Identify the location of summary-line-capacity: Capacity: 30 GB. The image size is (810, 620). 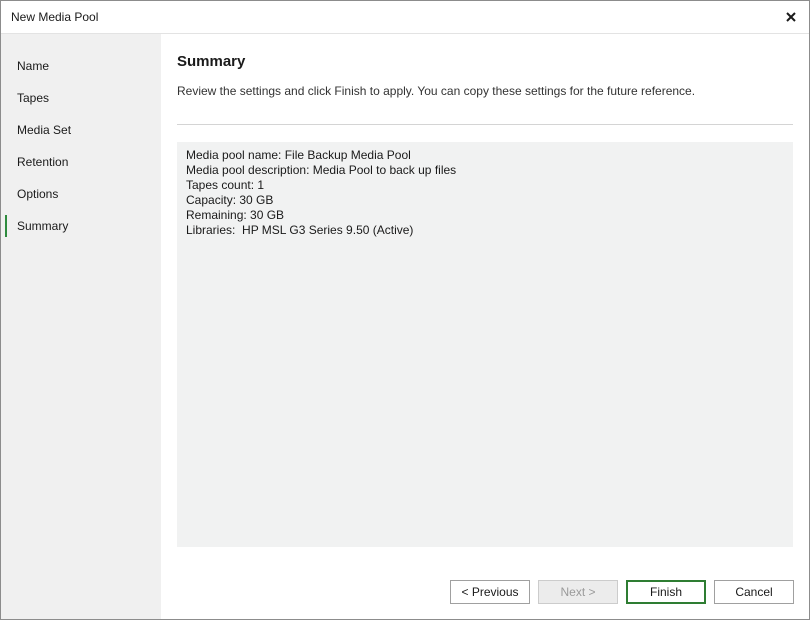
(230, 200).